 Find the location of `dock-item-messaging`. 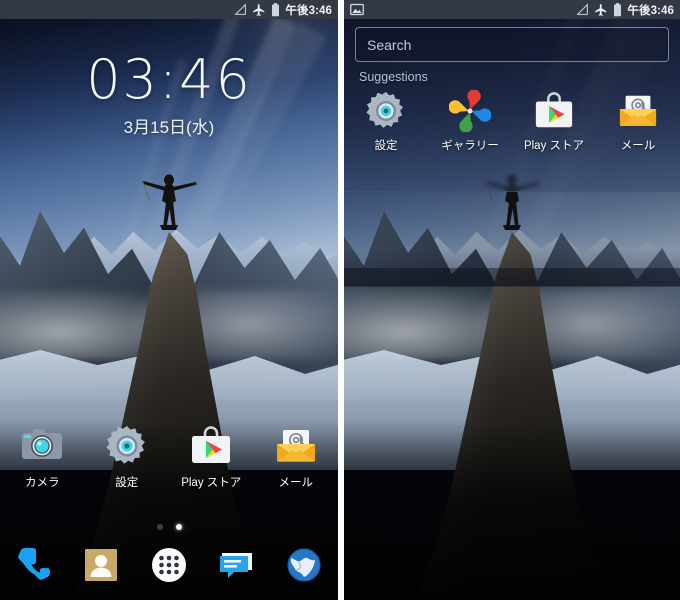

dock-item-messaging is located at coordinates (237, 565).